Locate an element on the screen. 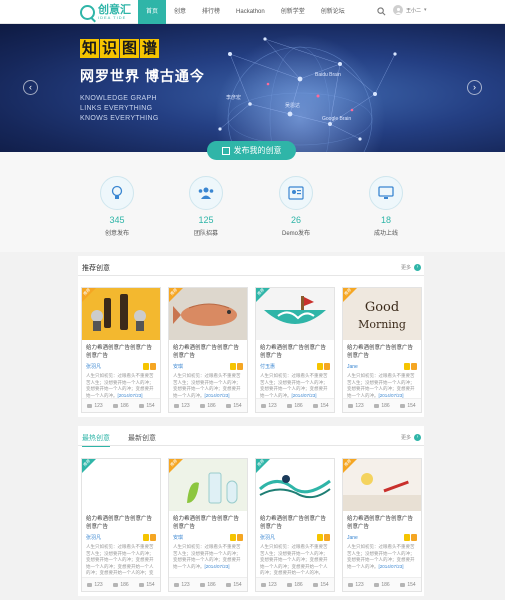  avatar is located at coordinates (398, 10).